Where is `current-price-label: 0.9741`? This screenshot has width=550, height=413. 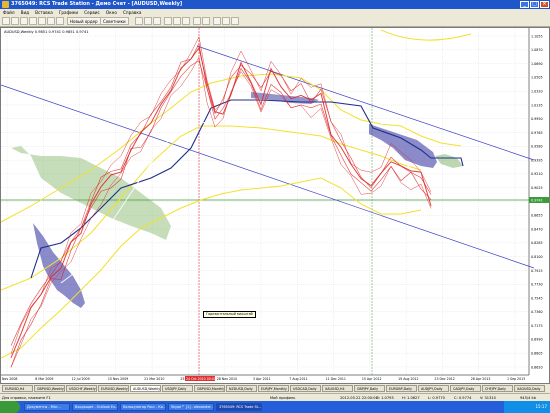 current-price-label: 0.9741 is located at coordinates (537, 201).